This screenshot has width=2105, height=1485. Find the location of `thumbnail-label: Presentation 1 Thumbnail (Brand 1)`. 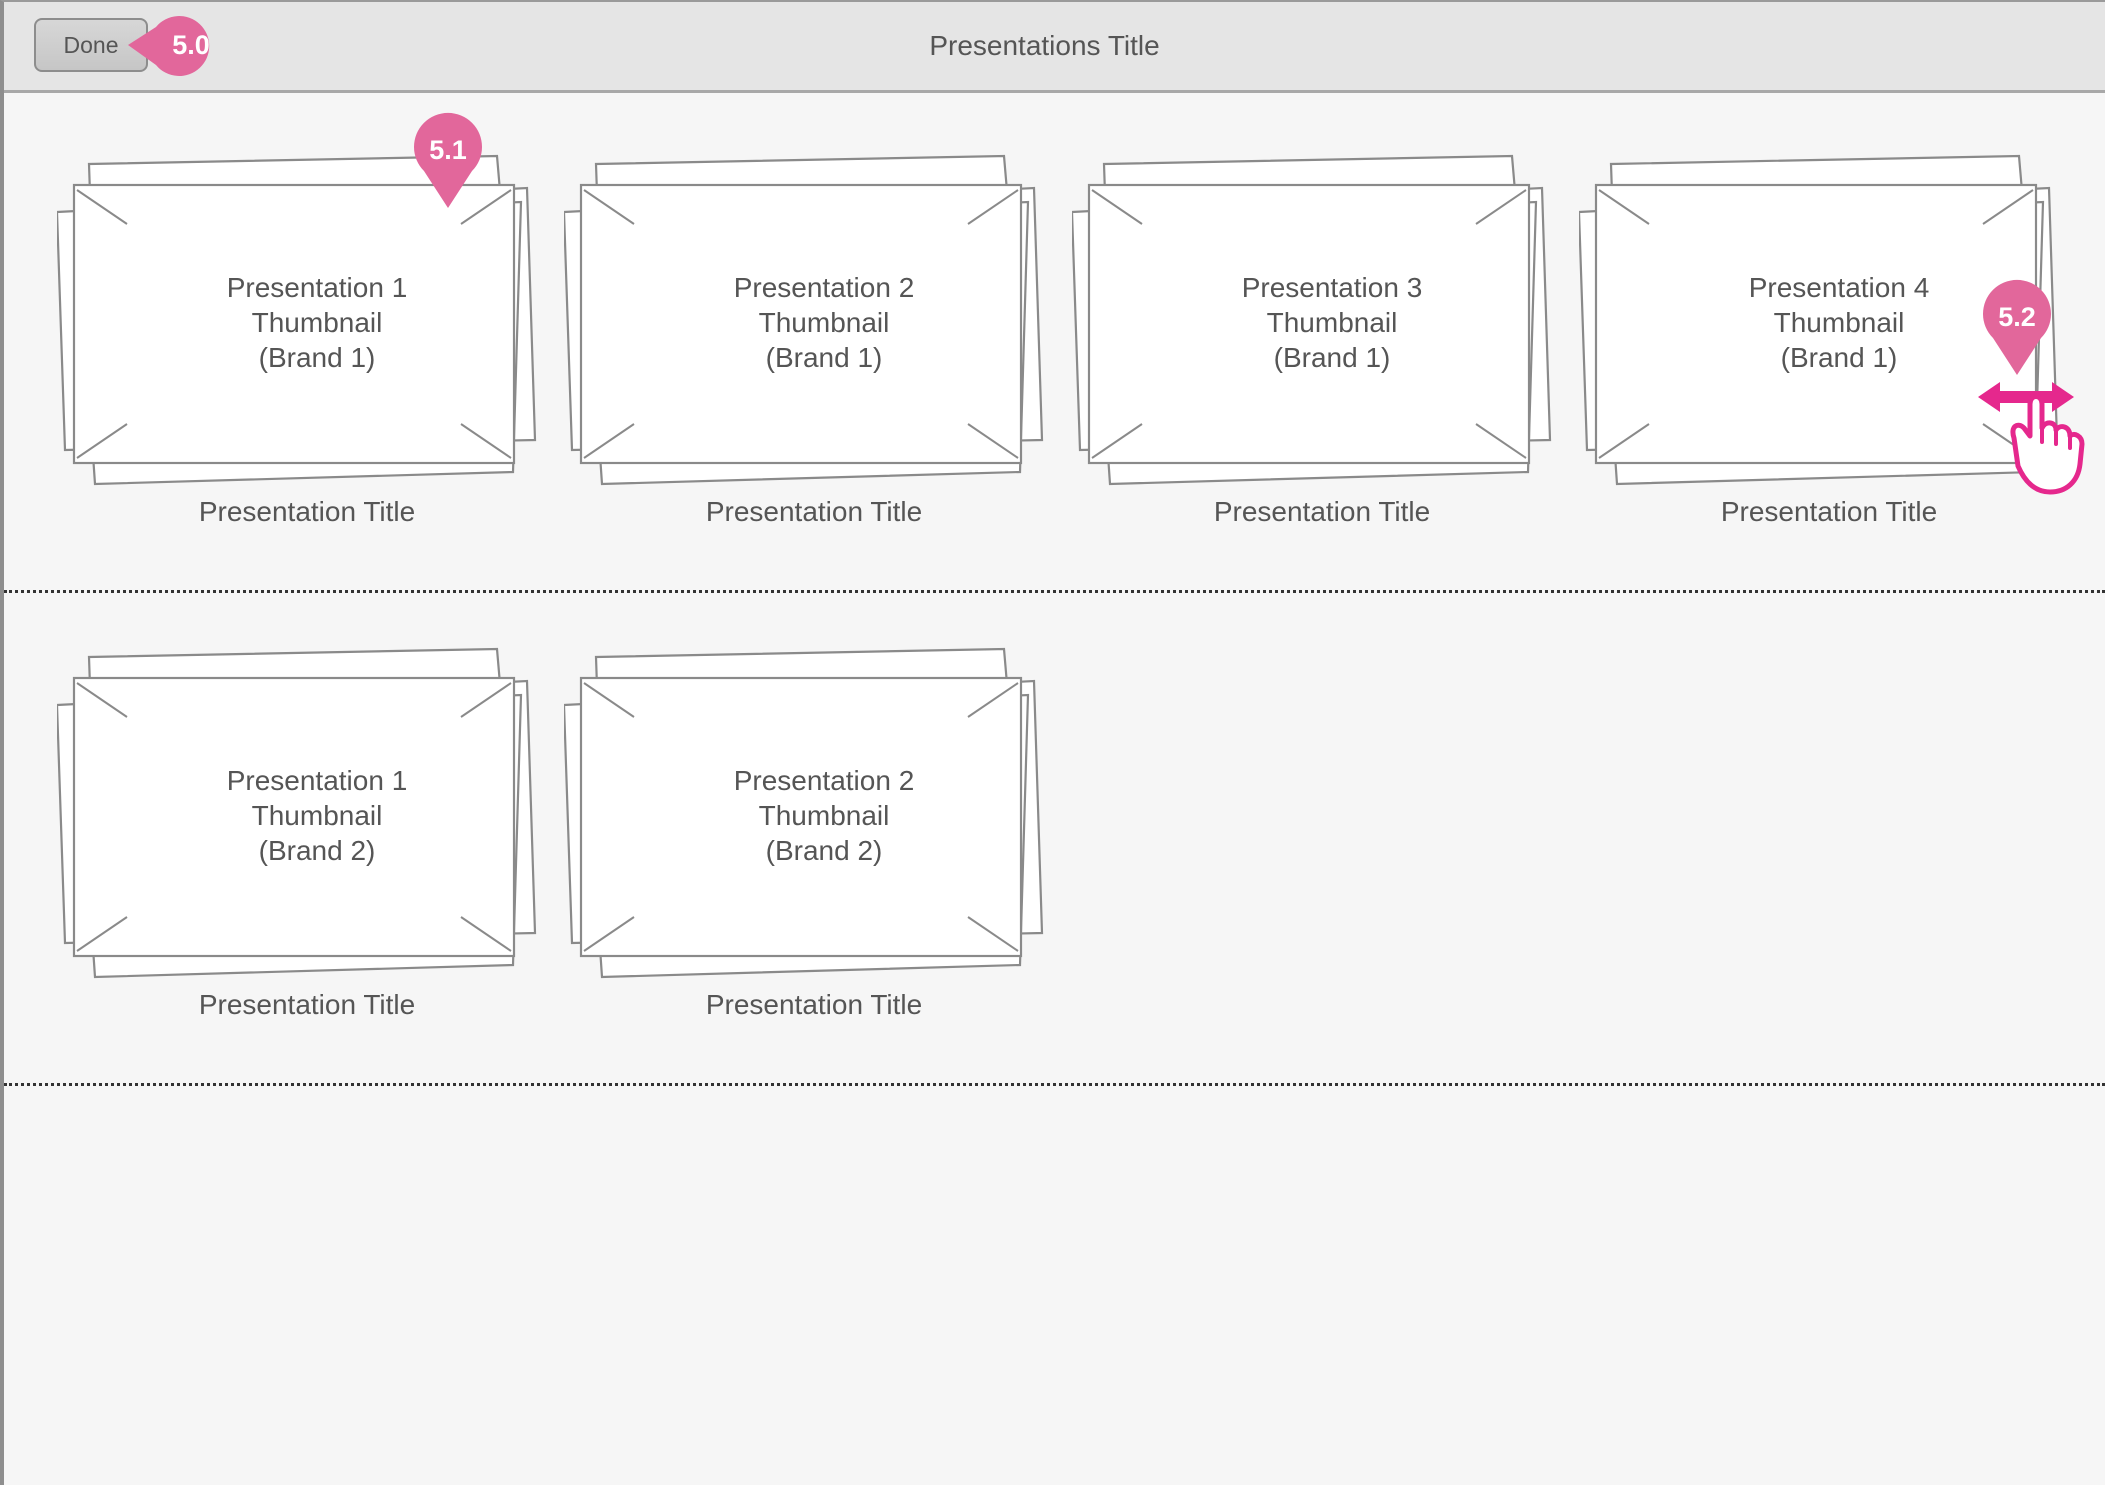

thumbnail-label: Presentation 1 Thumbnail (Brand 1) is located at coordinates (317, 322).